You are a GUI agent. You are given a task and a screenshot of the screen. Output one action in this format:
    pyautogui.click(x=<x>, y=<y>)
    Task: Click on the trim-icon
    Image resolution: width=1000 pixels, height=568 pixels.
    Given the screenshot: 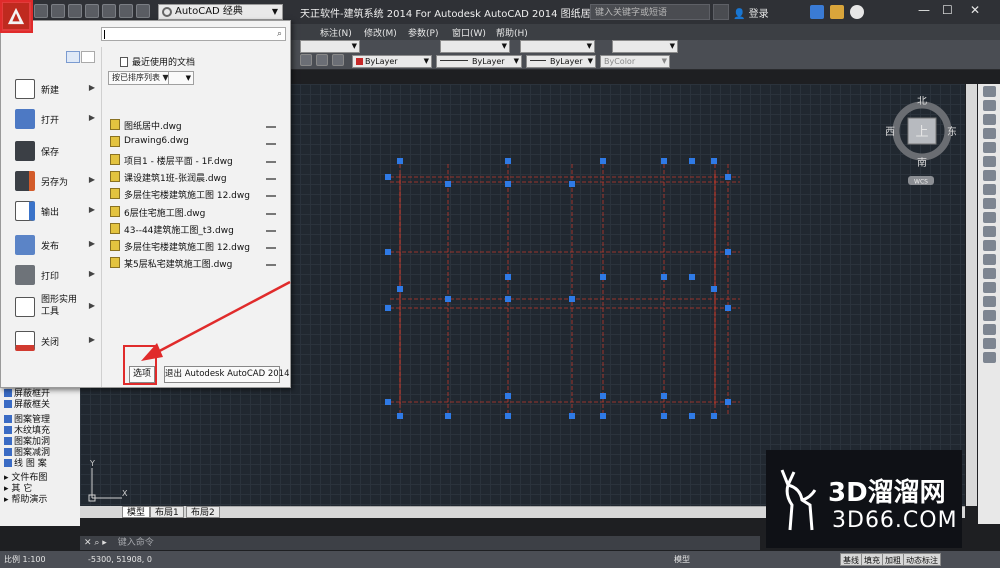 What is the action you would take?
    pyautogui.click(x=989, y=217)
    